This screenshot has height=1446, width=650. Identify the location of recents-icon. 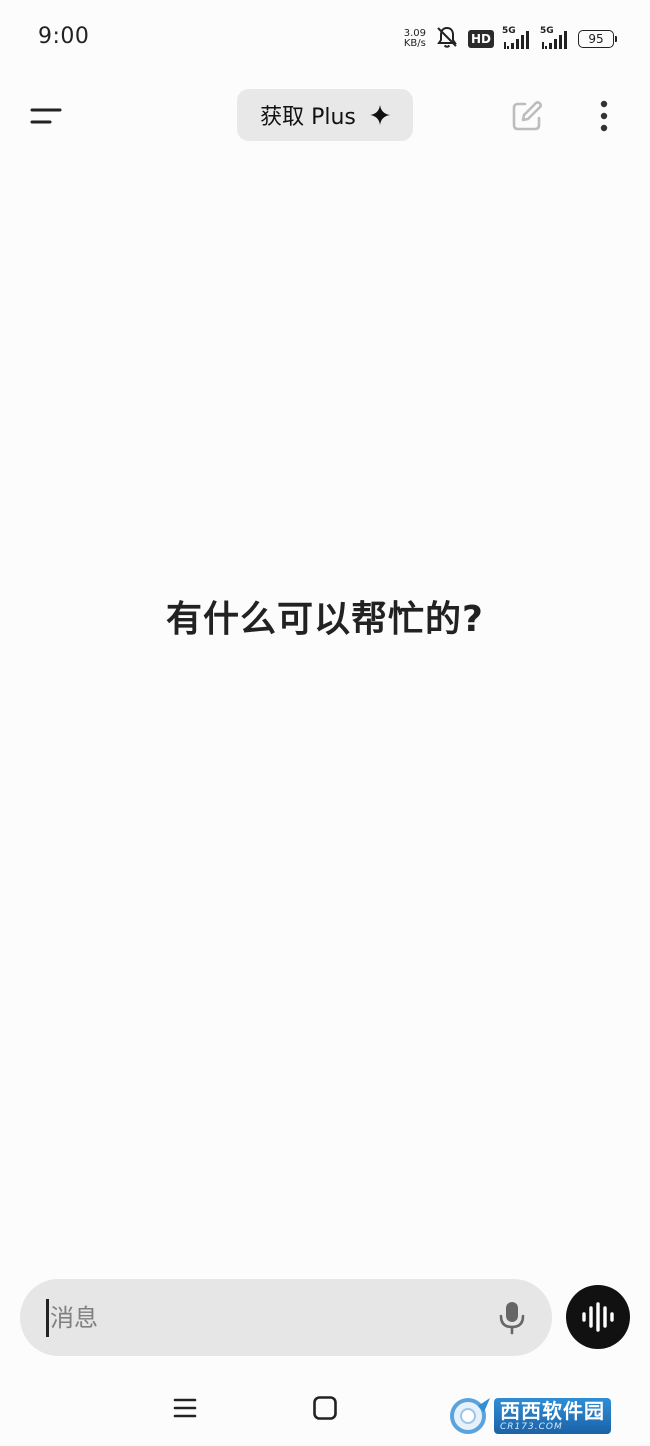
(185, 1408).